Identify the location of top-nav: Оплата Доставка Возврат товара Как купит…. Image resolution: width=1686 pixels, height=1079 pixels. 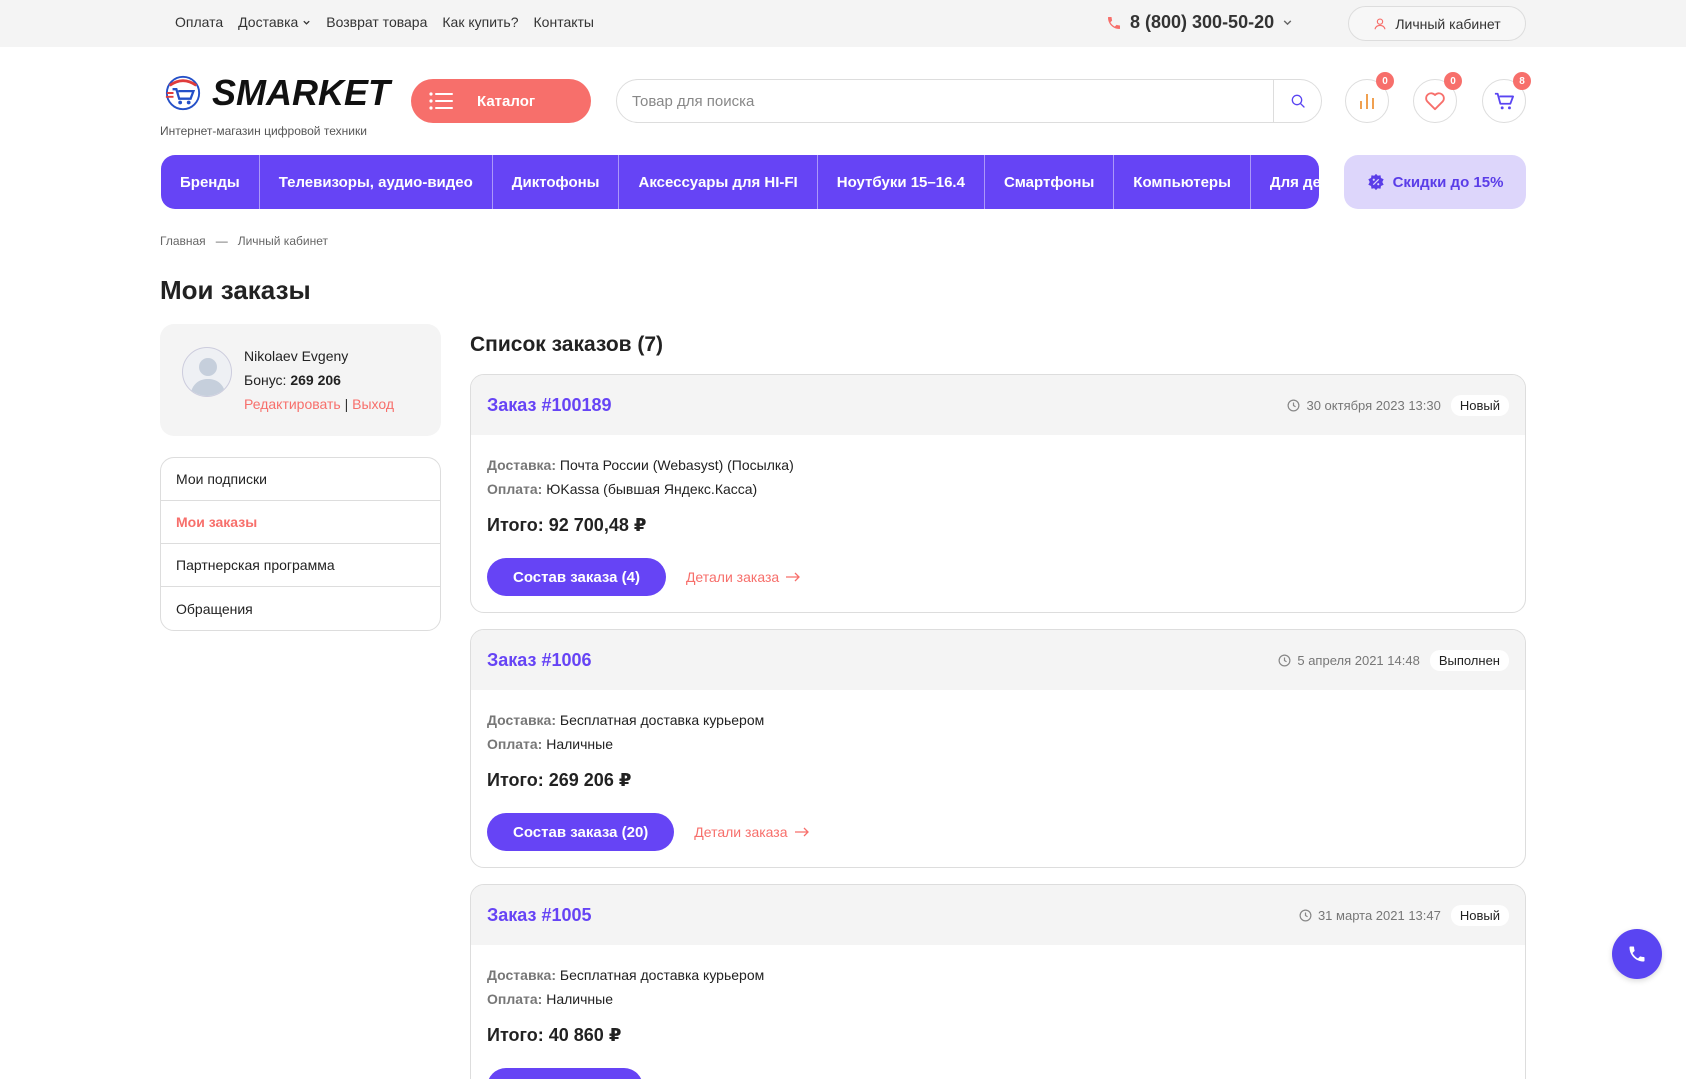
(384, 22).